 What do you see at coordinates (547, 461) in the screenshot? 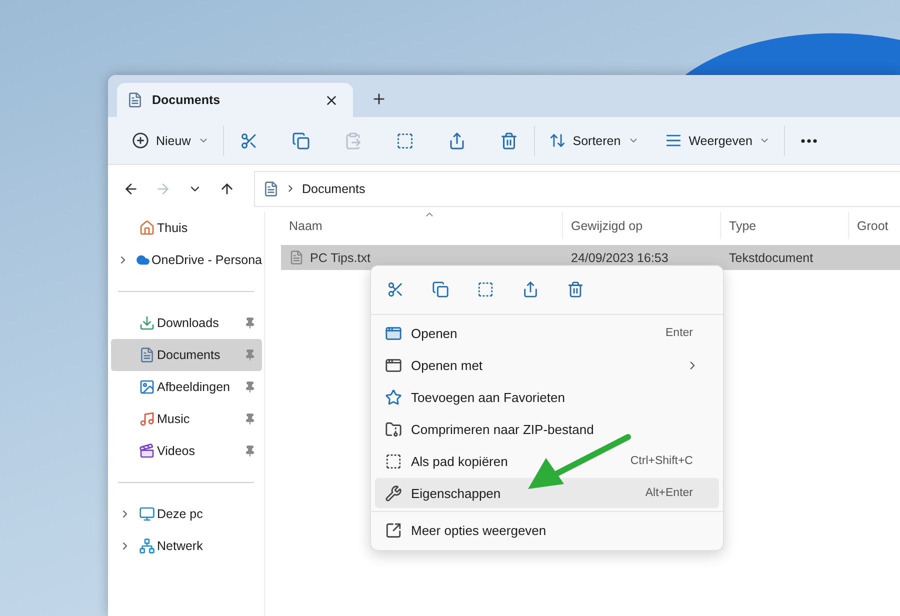
I see `menu-item: Als pad kopiëren Ctrl+Shift+C` at bounding box center [547, 461].